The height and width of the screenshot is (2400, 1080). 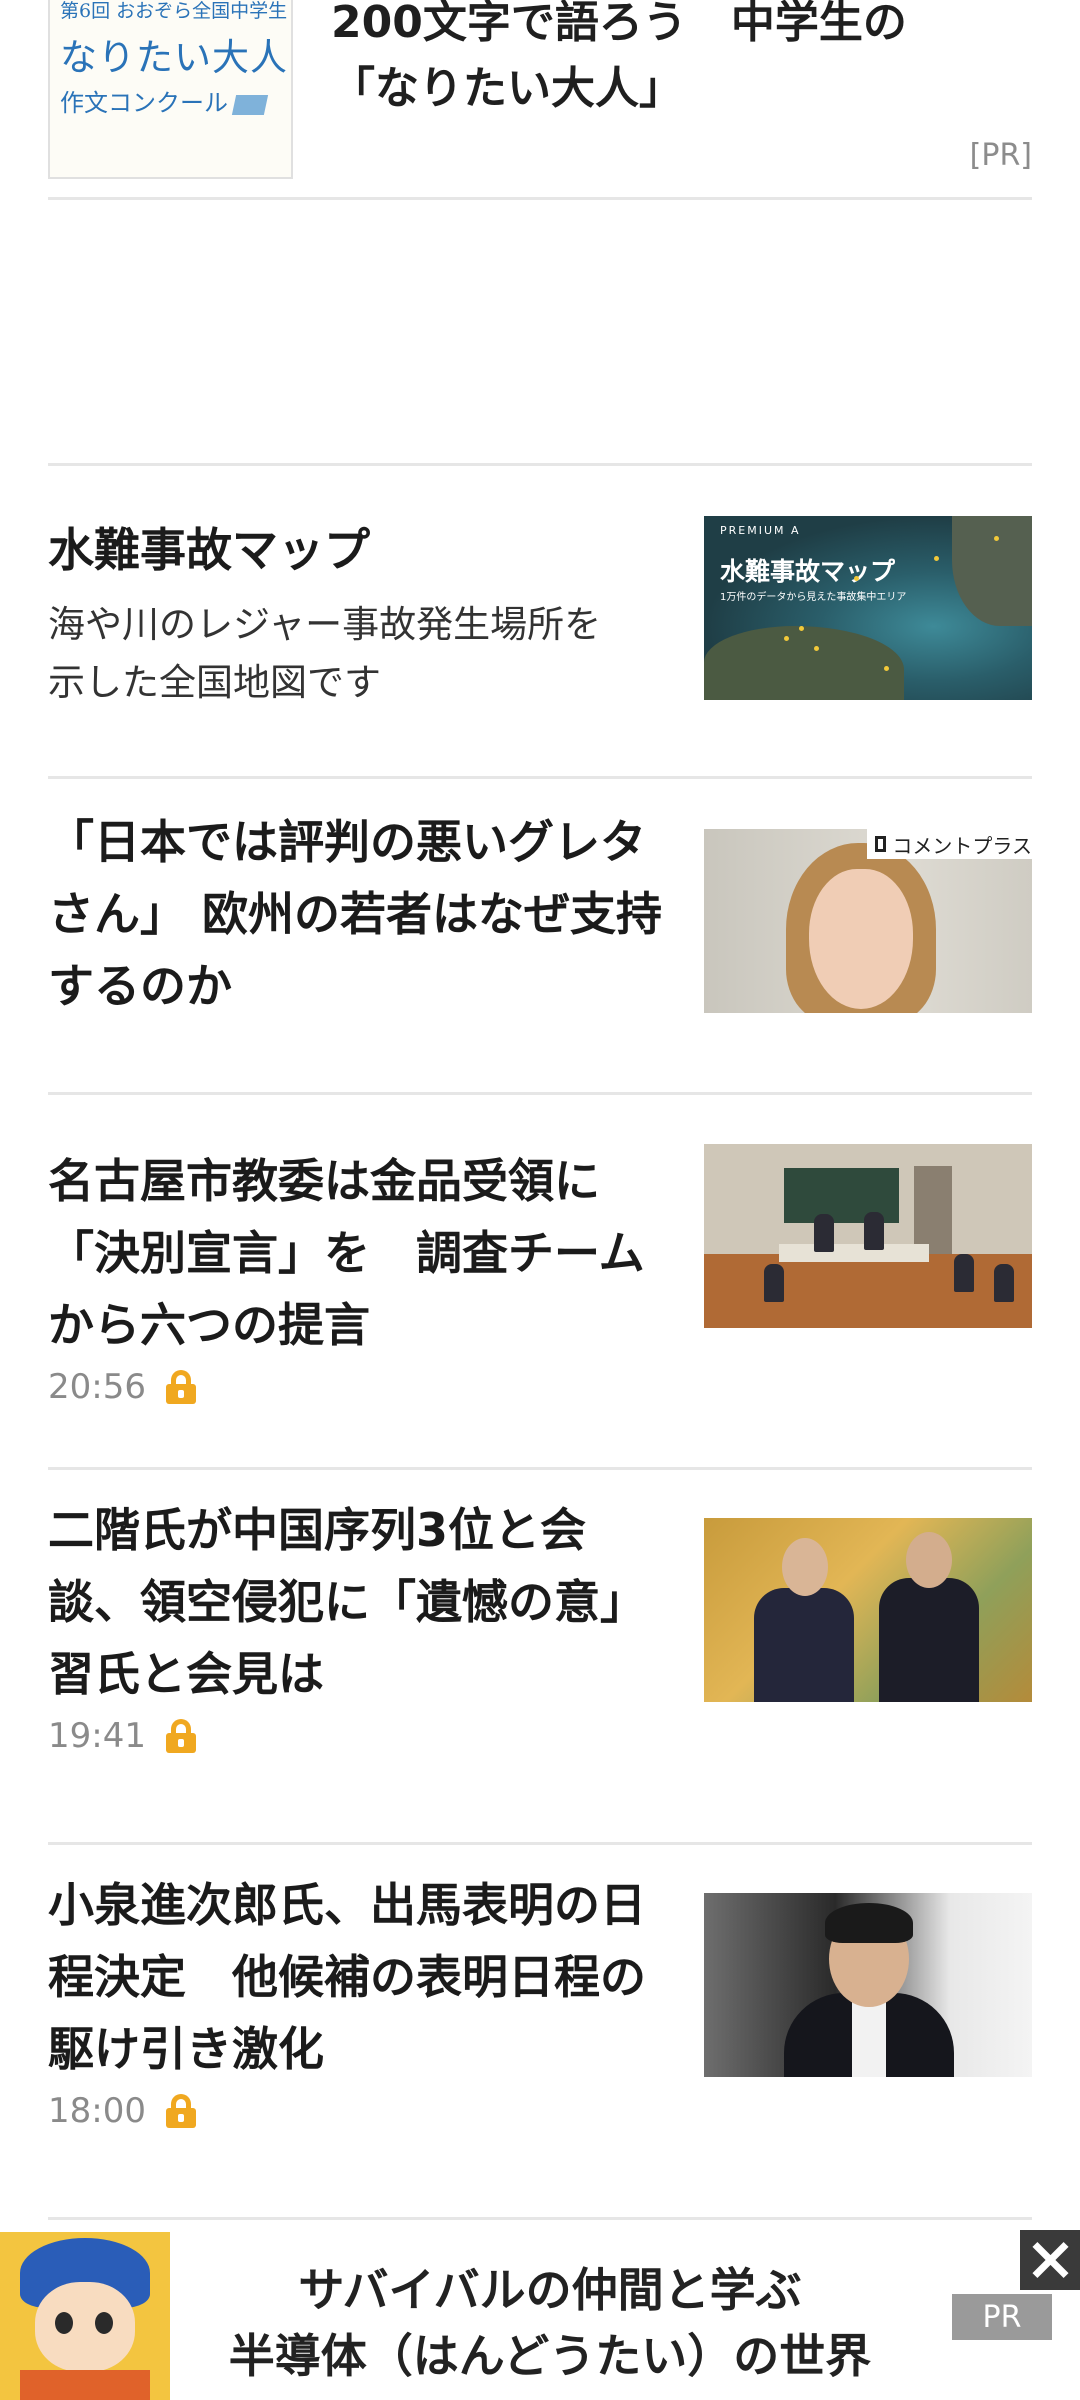 What do you see at coordinates (85, 2316) in the screenshot?
I see `ad-character-image` at bounding box center [85, 2316].